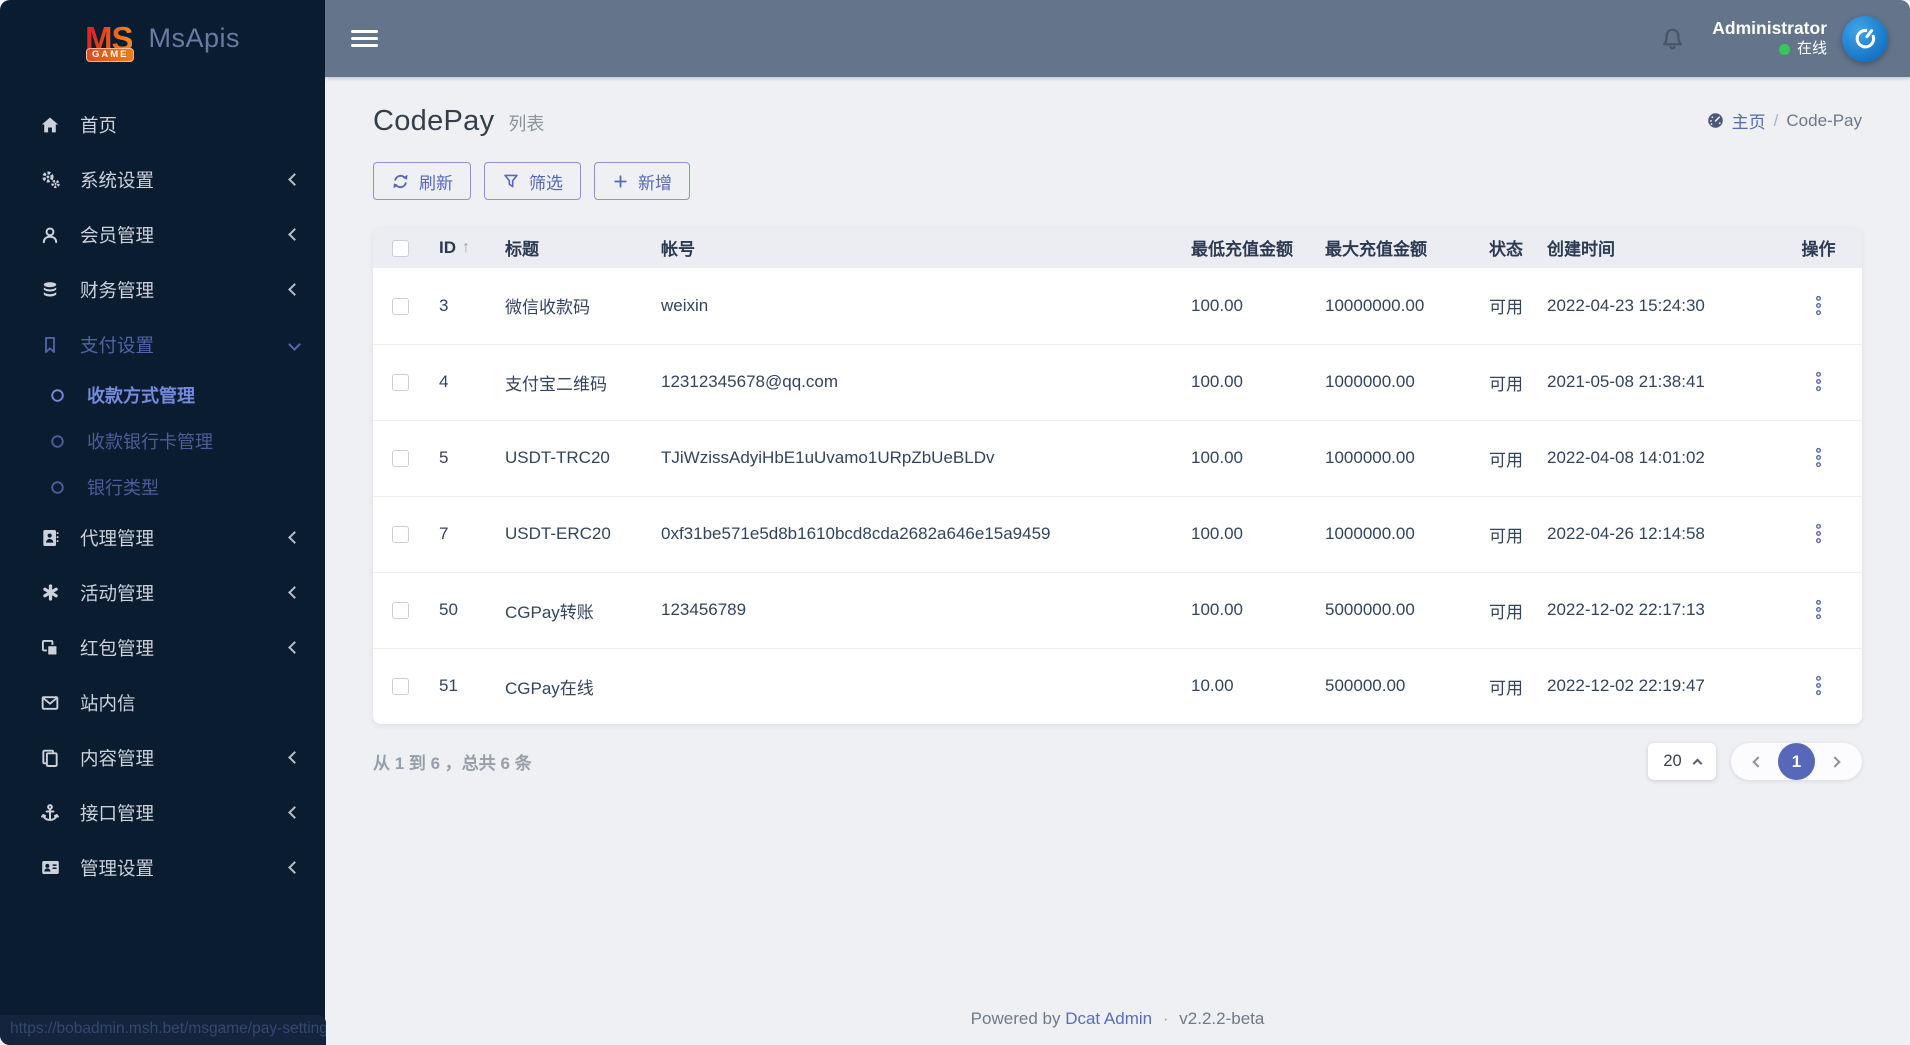 This screenshot has height=1045, width=1910. What do you see at coordinates (141, 396) in the screenshot?
I see `sidebar-subitem-label: 收款方式管理` at bounding box center [141, 396].